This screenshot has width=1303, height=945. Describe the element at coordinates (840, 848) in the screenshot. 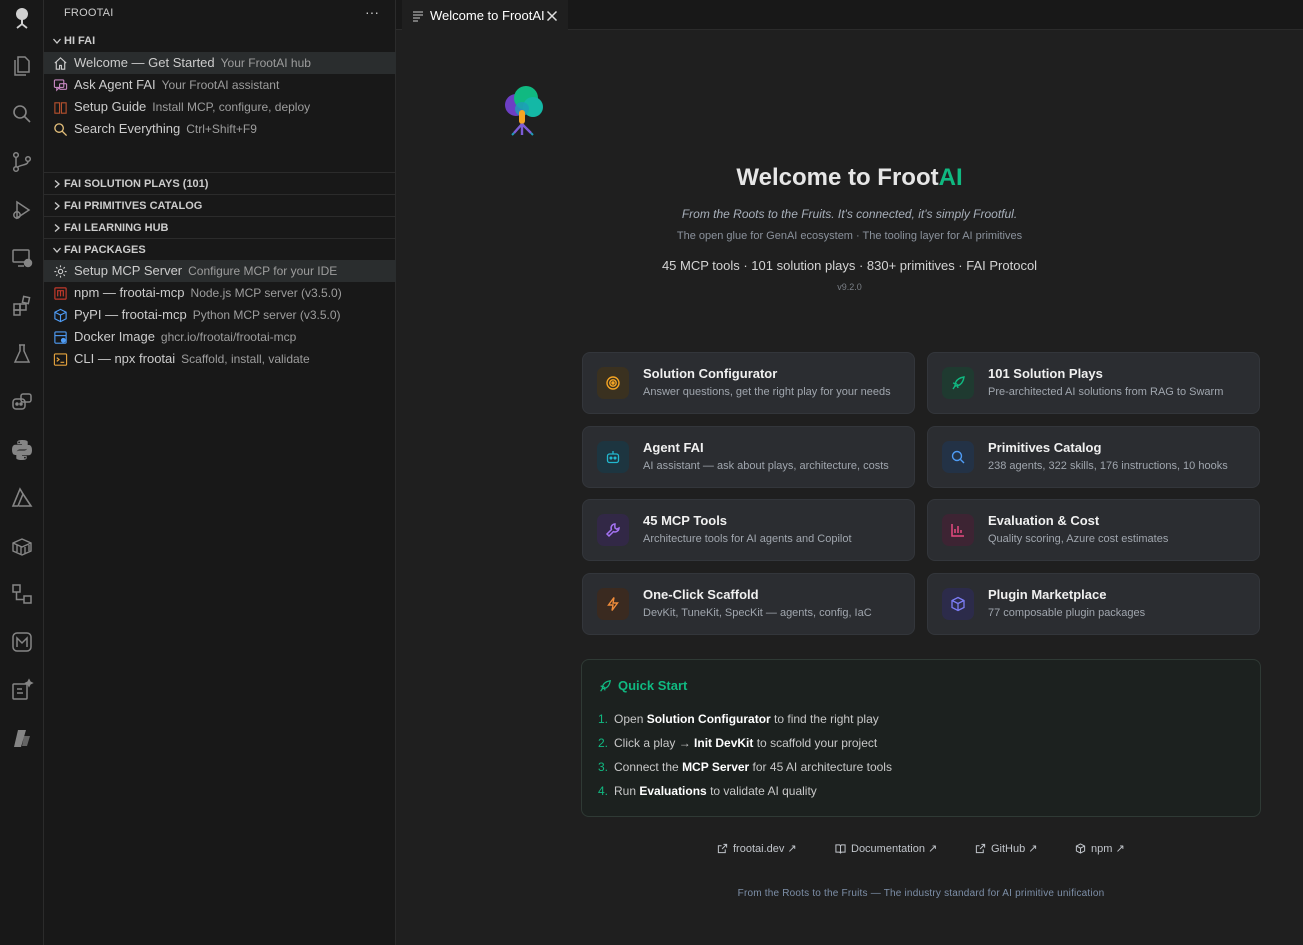

I see `book-icon` at that location.